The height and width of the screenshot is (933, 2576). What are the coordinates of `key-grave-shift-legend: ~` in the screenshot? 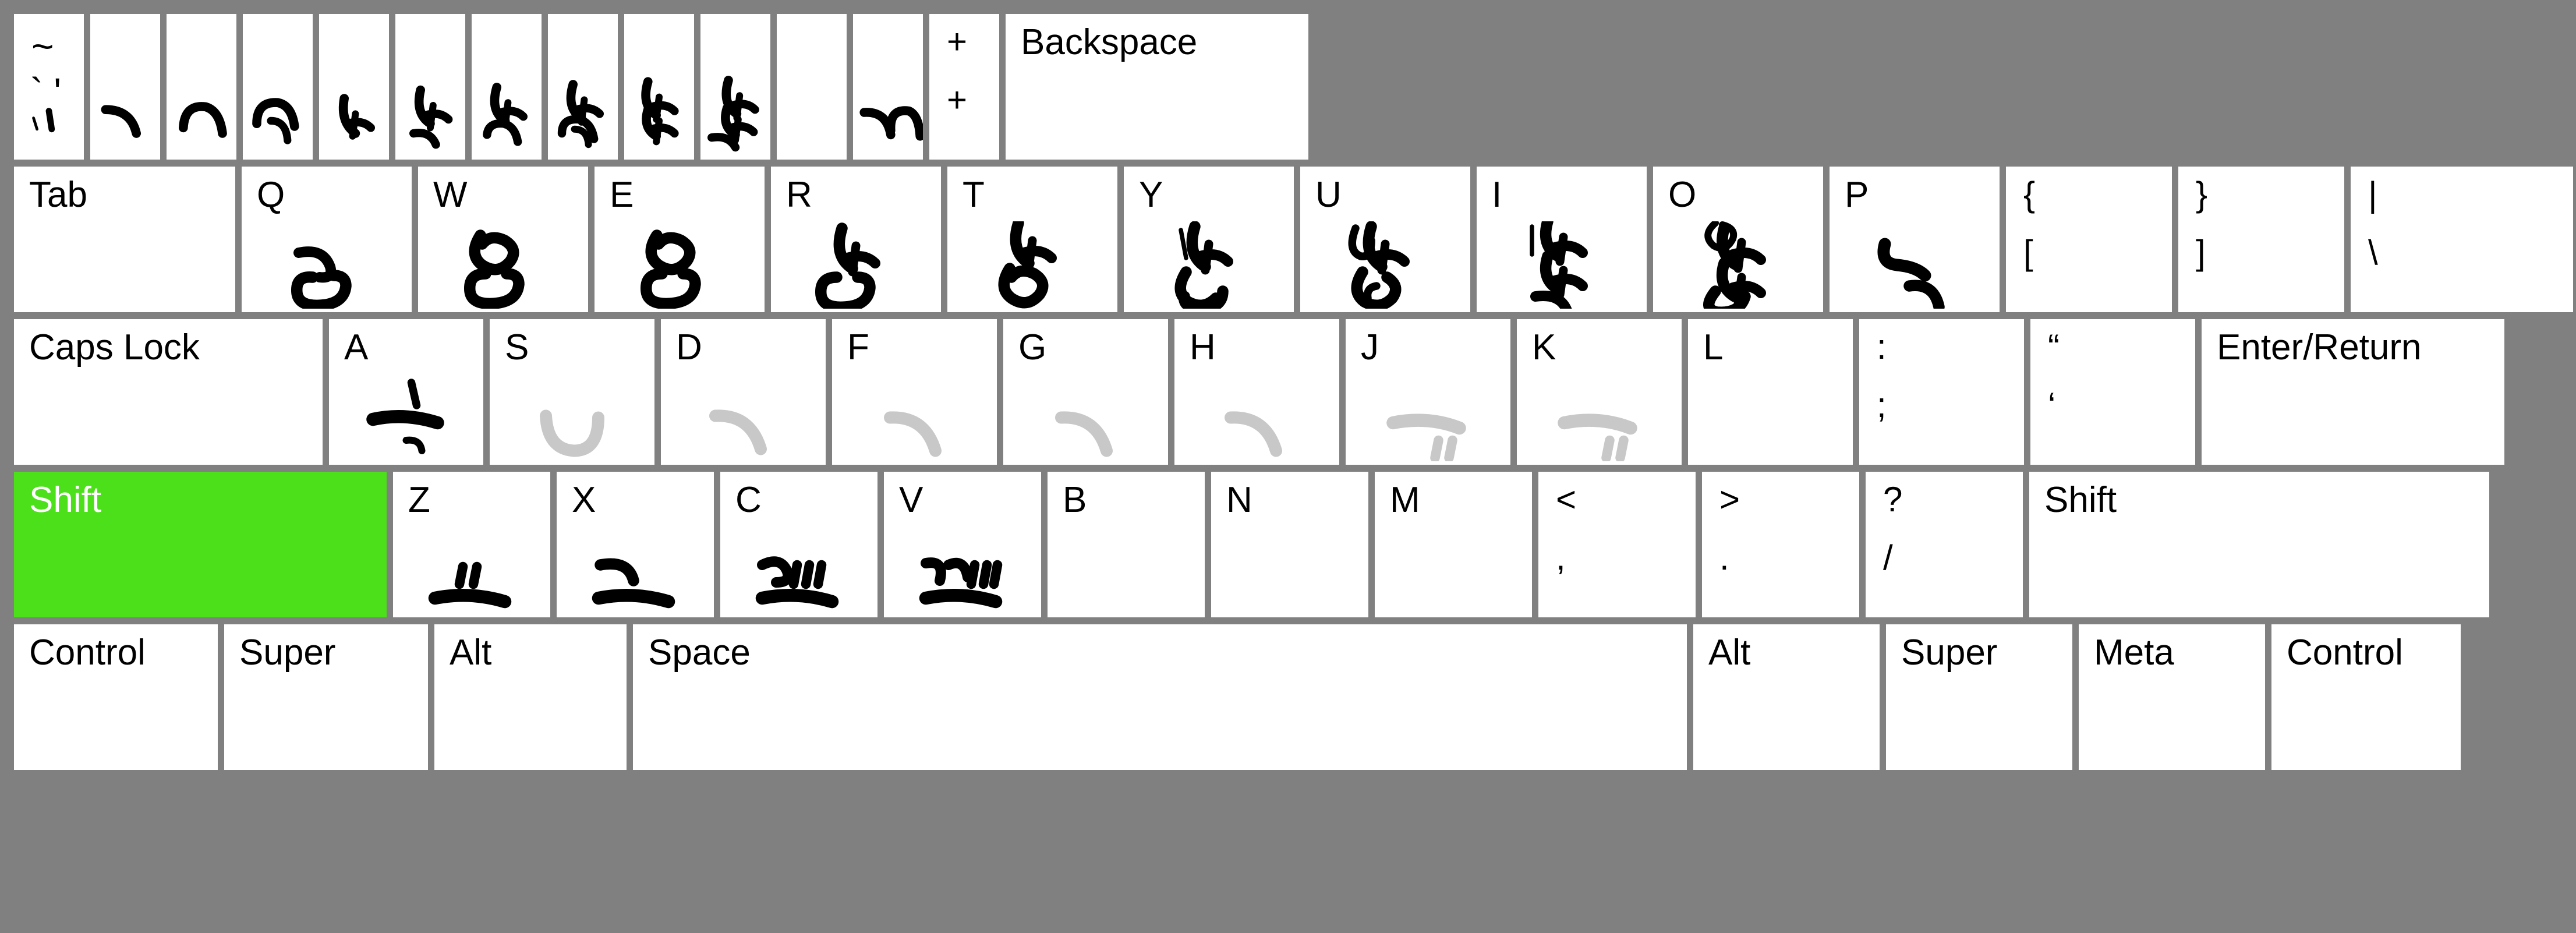 It's located at (42, 46).